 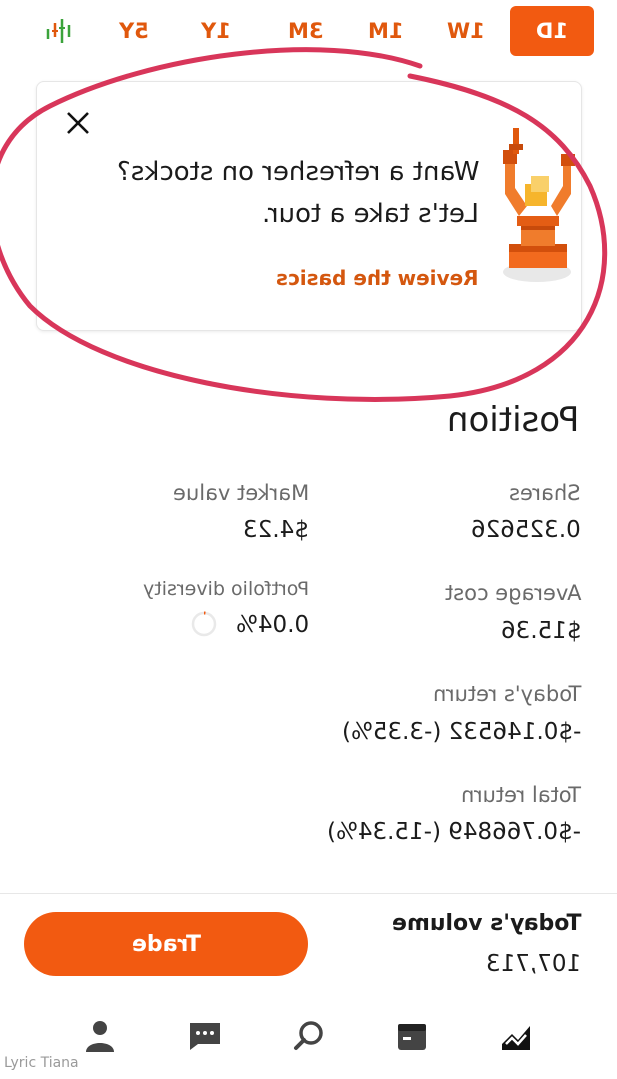 What do you see at coordinates (41, 1063) in the screenshot?
I see `watermark: Lyric Tiana` at bounding box center [41, 1063].